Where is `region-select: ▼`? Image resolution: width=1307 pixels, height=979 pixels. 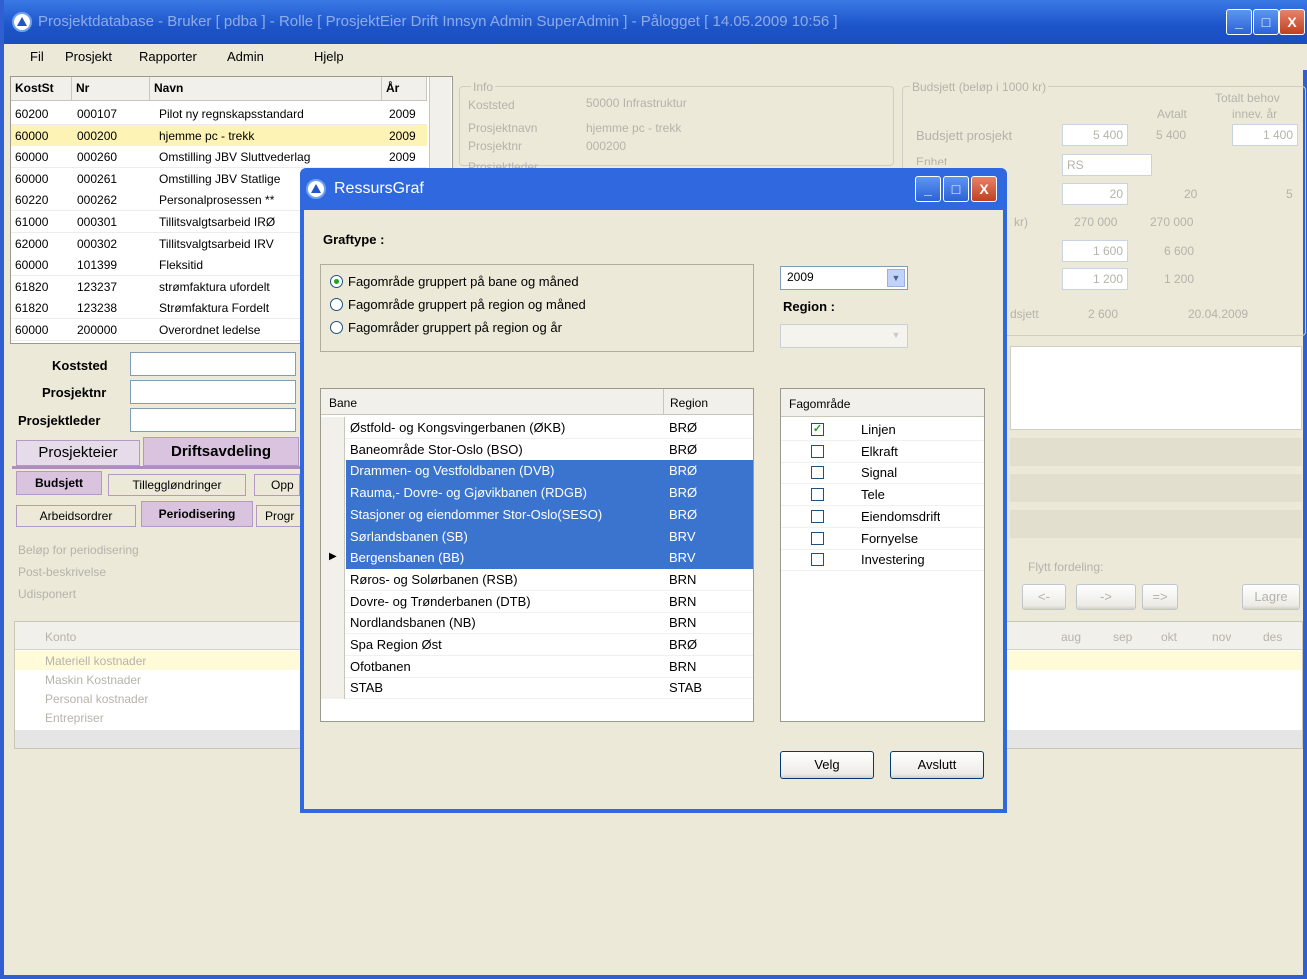
region-select: ▼ is located at coordinates (844, 336).